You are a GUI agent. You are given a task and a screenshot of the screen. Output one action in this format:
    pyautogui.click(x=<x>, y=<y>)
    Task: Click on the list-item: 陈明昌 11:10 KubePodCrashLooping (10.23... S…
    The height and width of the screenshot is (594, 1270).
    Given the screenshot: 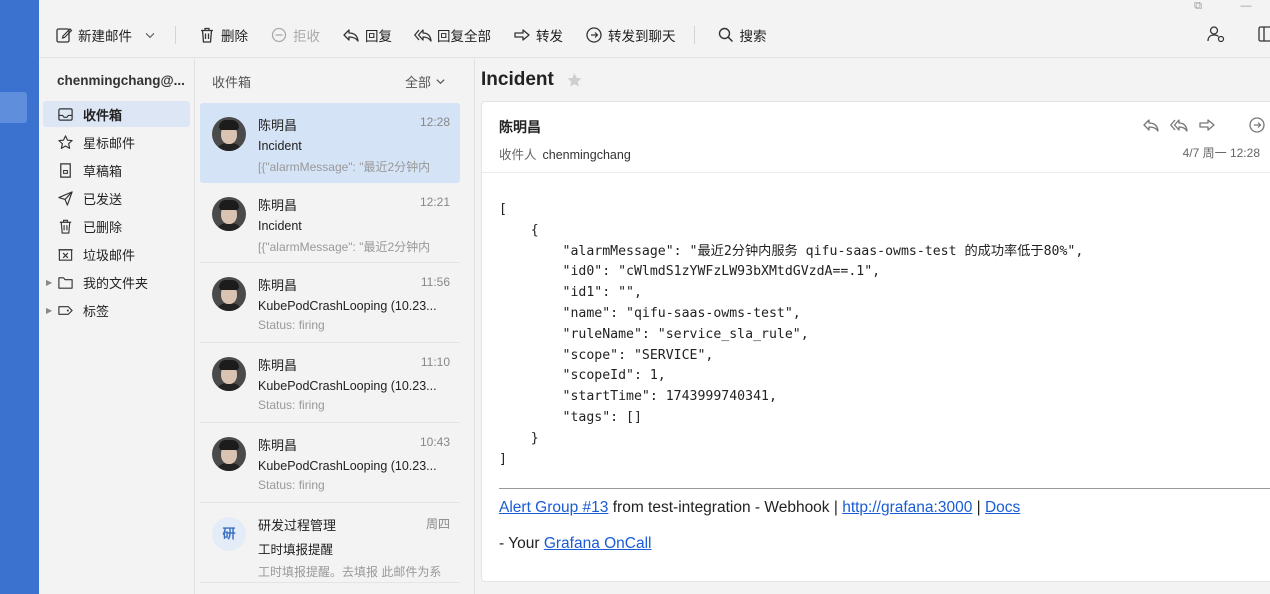 What is the action you would take?
    pyautogui.click(x=330, y=383)
    